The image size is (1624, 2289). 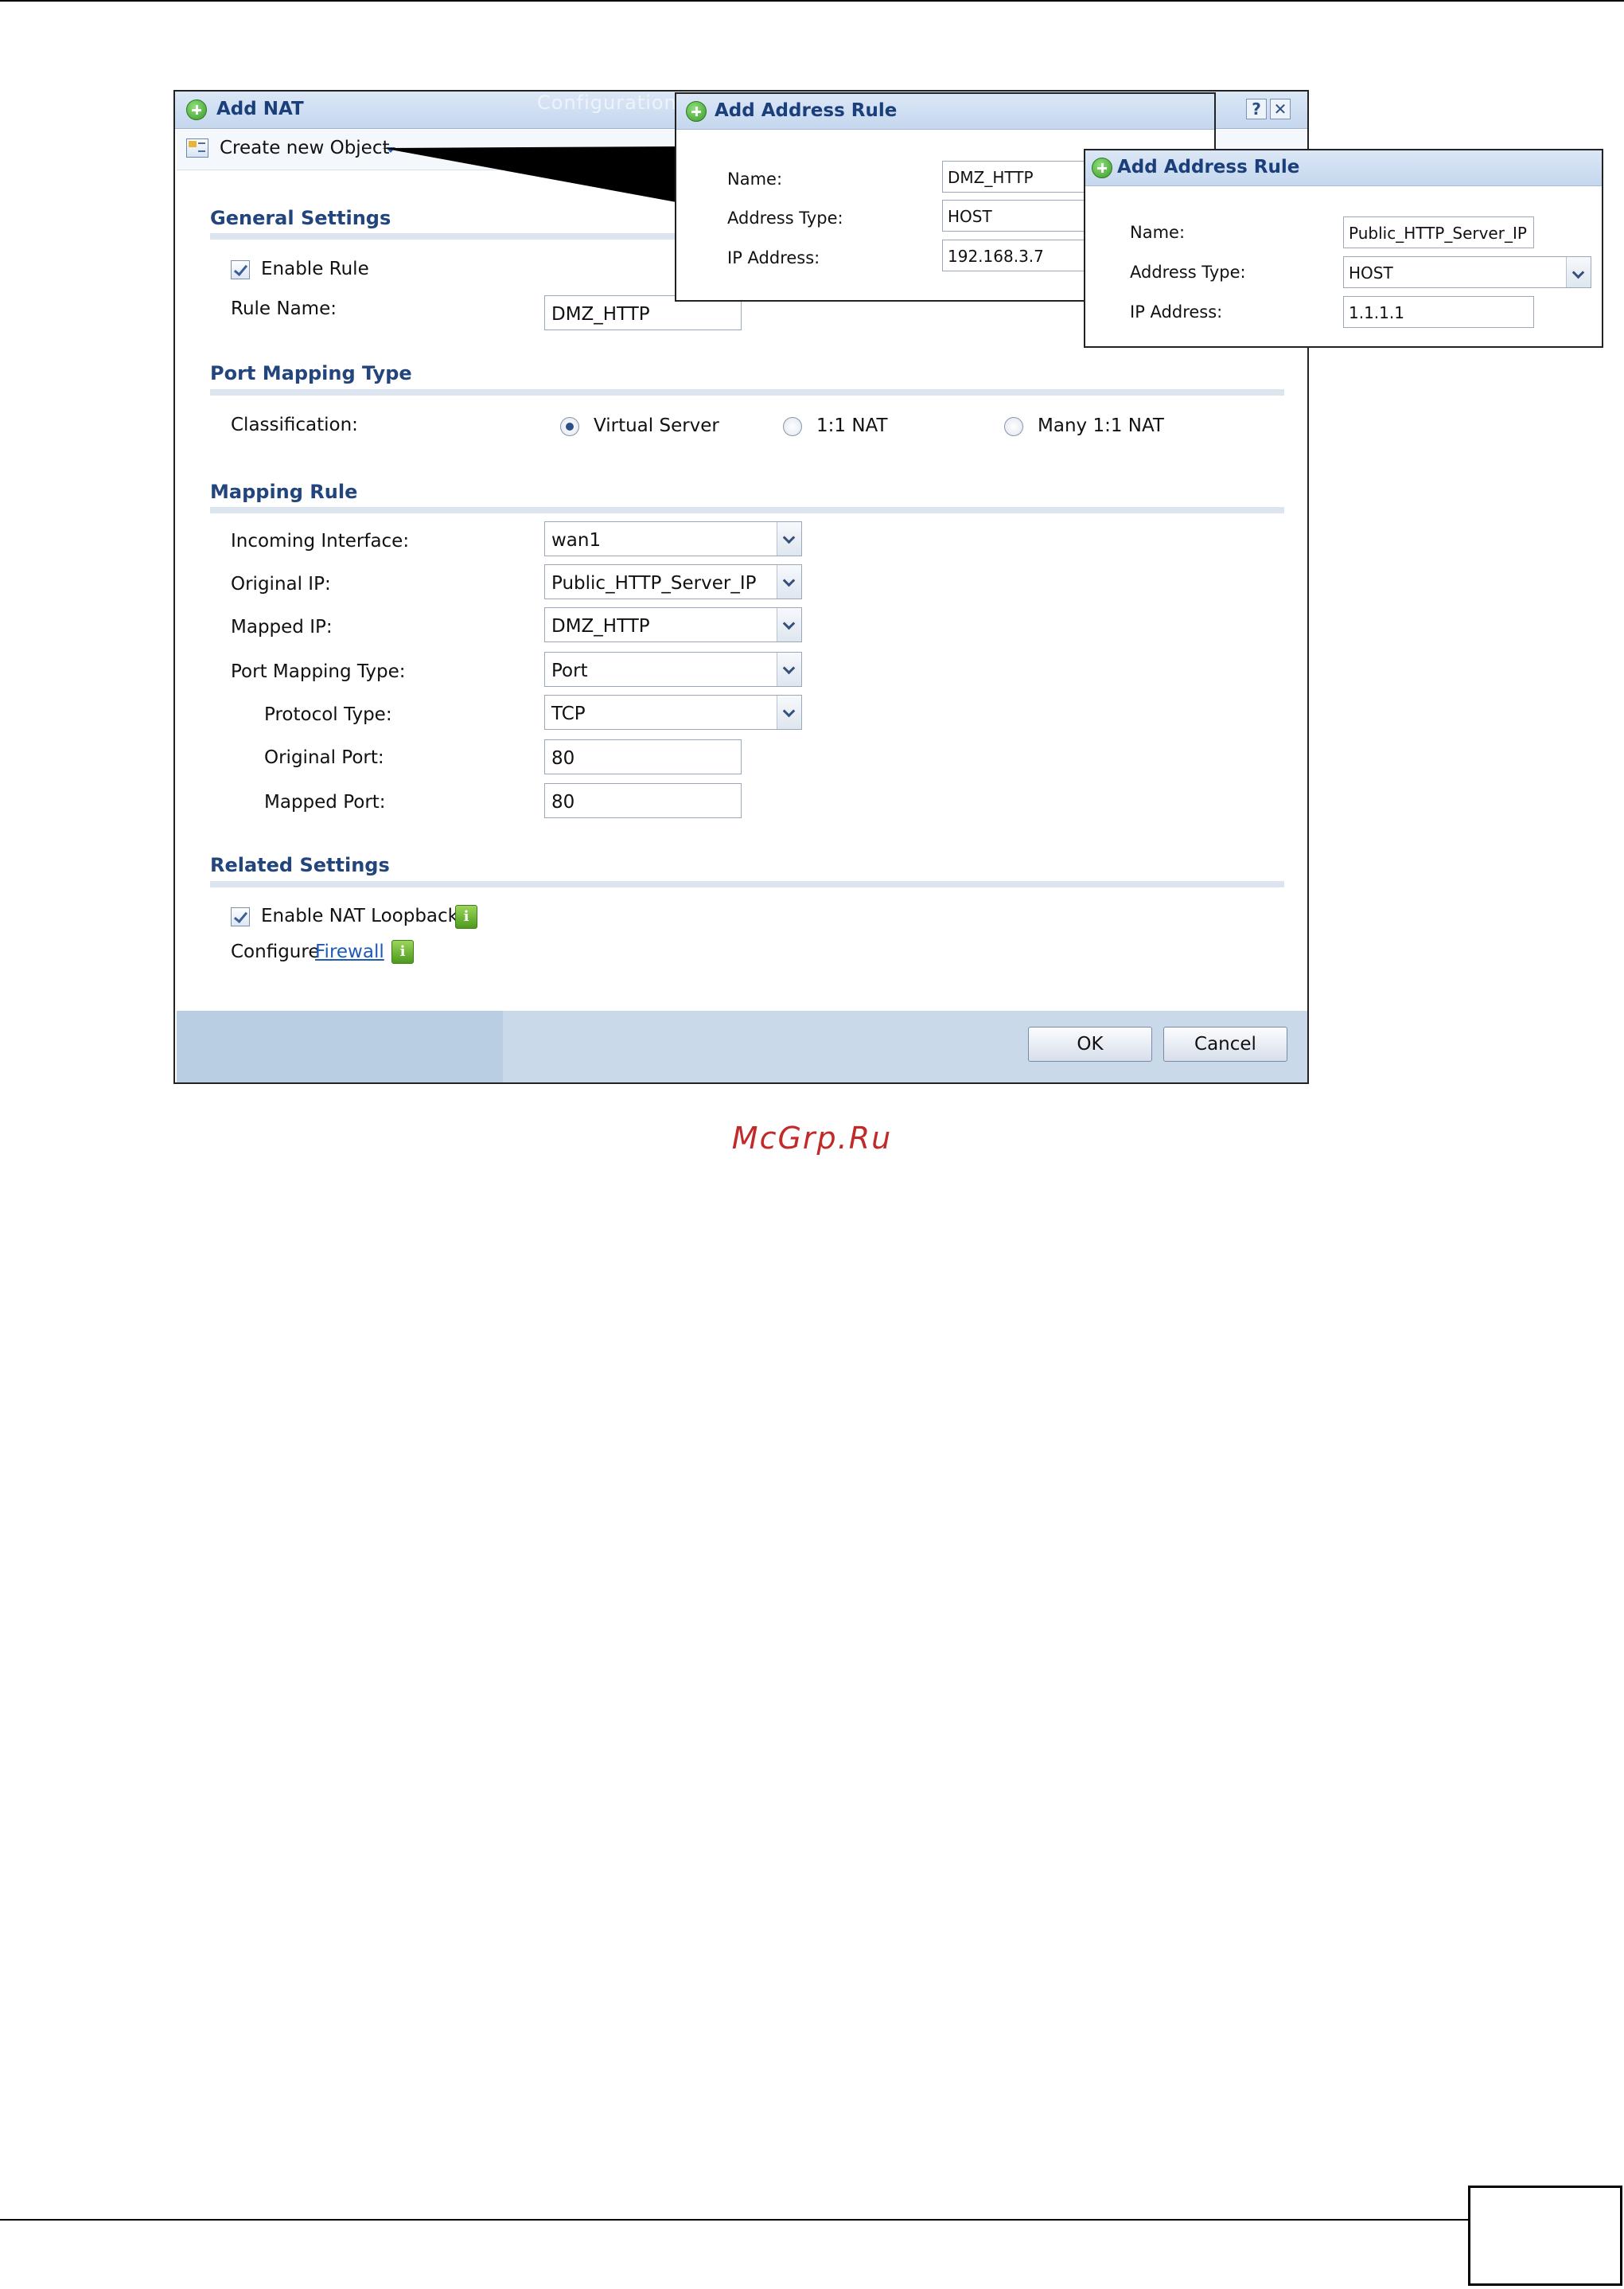 I want to click on protocol-type-value: TCP, so click(x=568, y=714).